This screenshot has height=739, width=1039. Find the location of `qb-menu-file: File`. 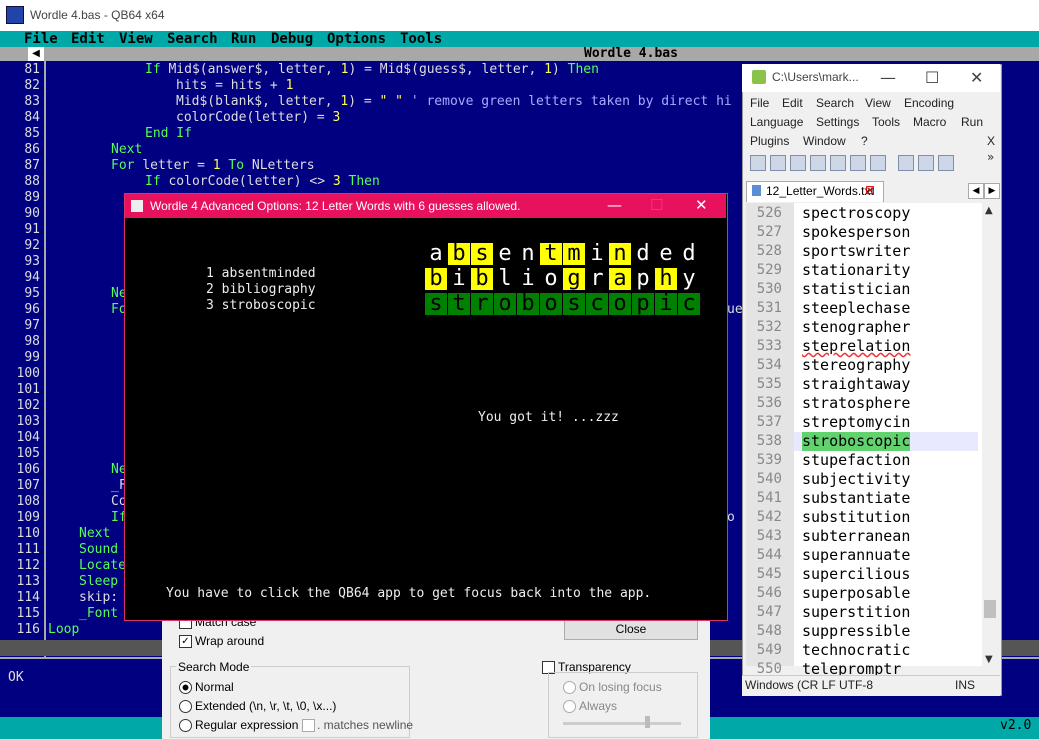

qb-menu-file: File is located at coordinates (41, 39).